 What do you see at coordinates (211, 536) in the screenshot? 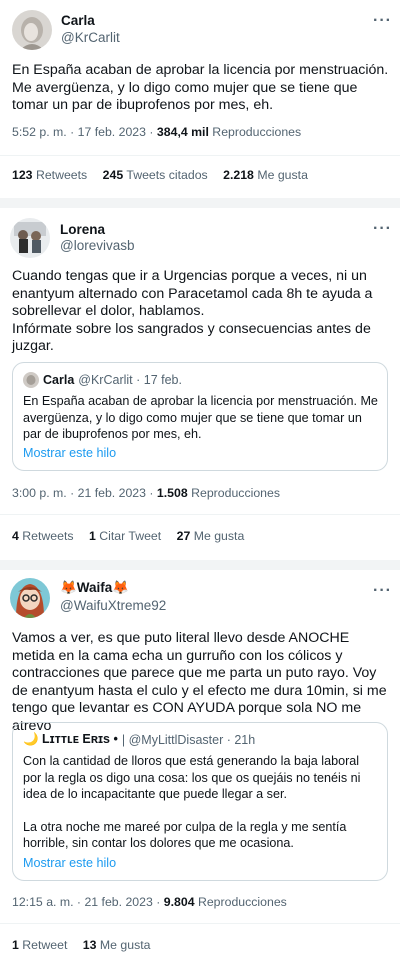
I see `likes-stat: 27 Me gusta` at bounding box center [211, 536].